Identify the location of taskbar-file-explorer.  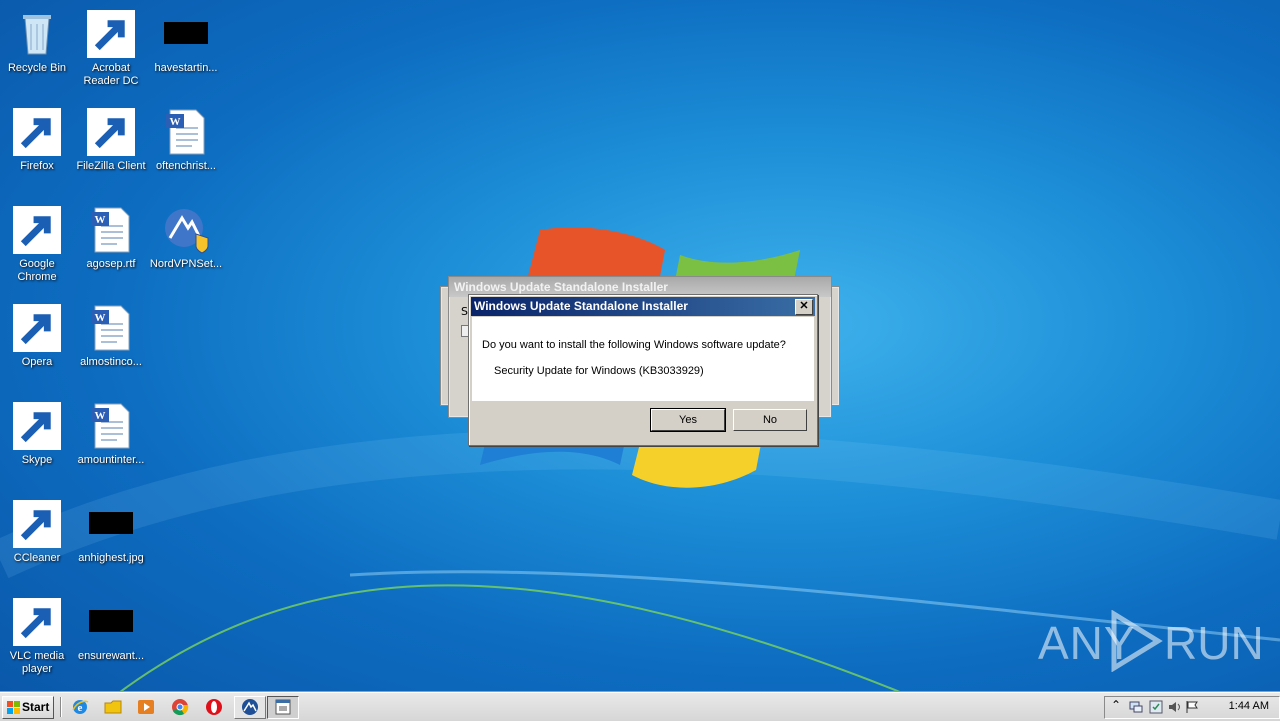
(113, 707).